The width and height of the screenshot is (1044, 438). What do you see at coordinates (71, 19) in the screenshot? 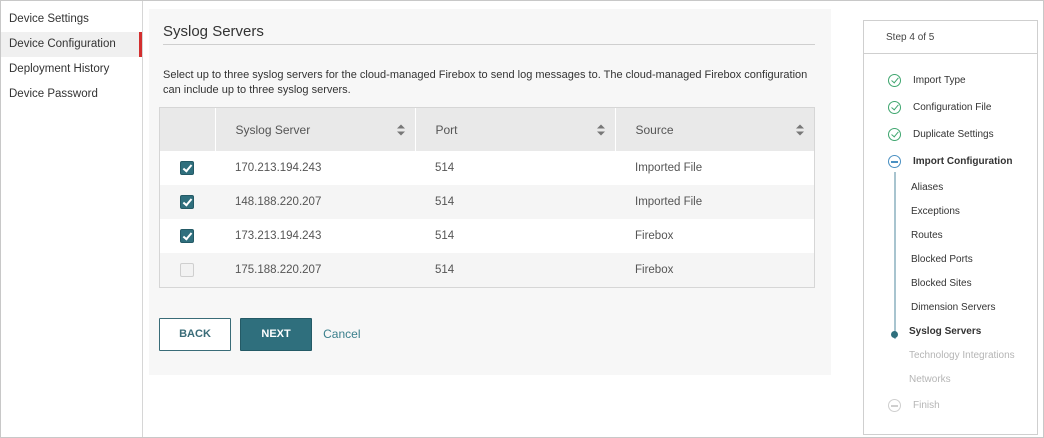
I see `sidebar-item-device-settings: Device Settings` at bounding box center [71, 19].